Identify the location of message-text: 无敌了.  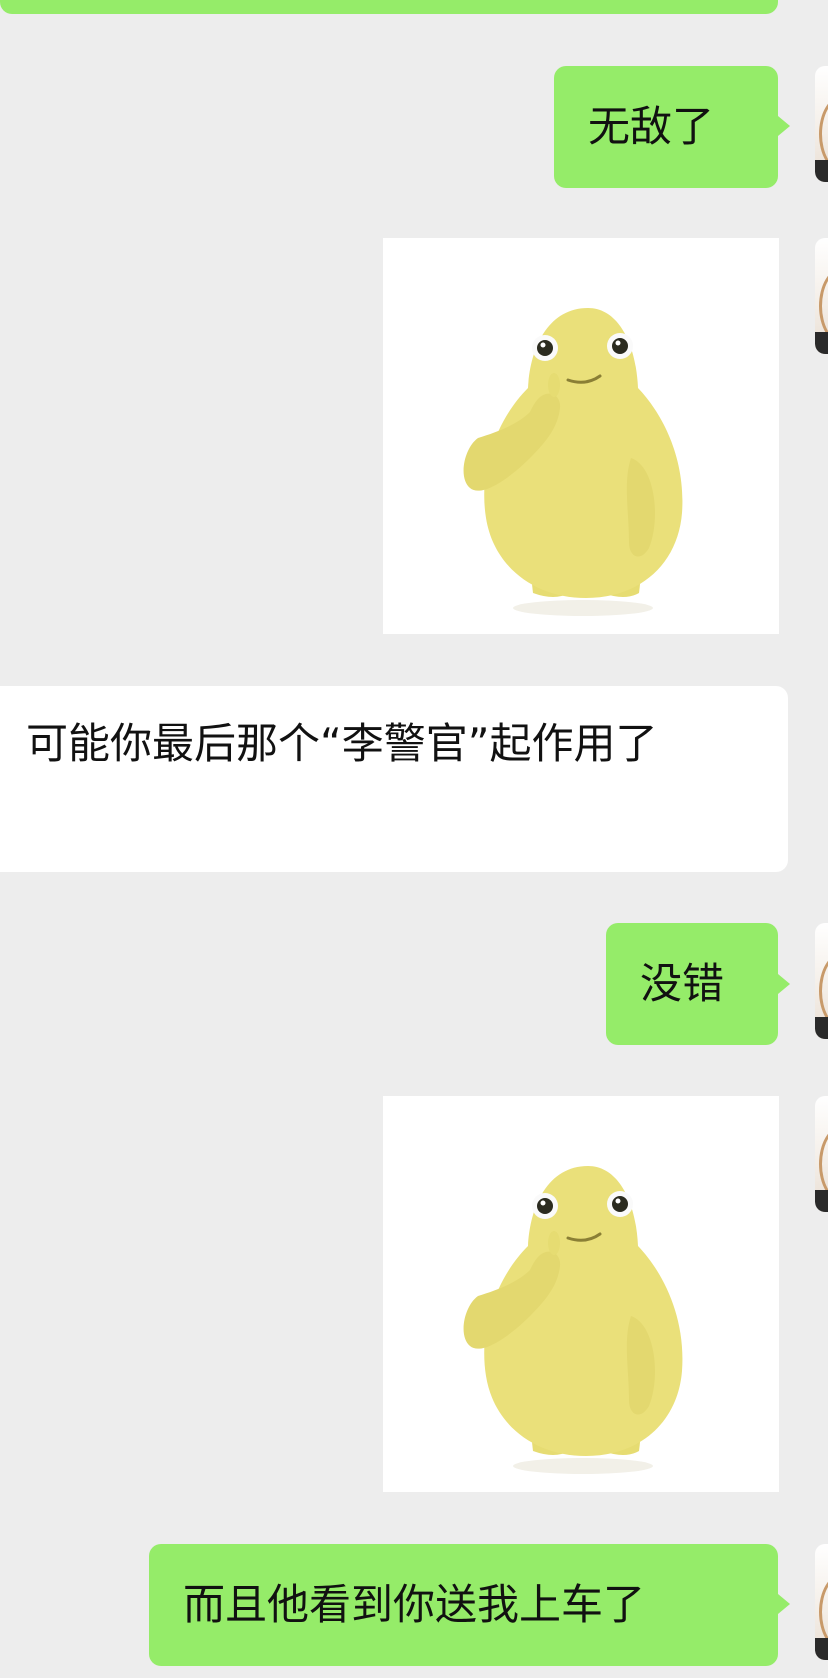
(651, 126).